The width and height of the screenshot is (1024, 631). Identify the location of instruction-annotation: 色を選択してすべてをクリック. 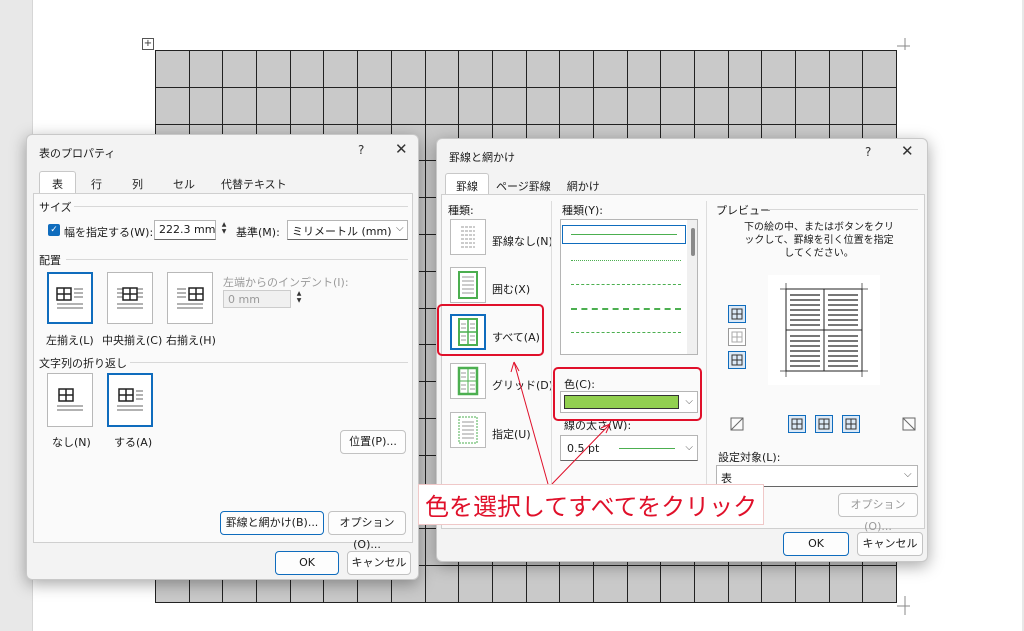
(591, 504).